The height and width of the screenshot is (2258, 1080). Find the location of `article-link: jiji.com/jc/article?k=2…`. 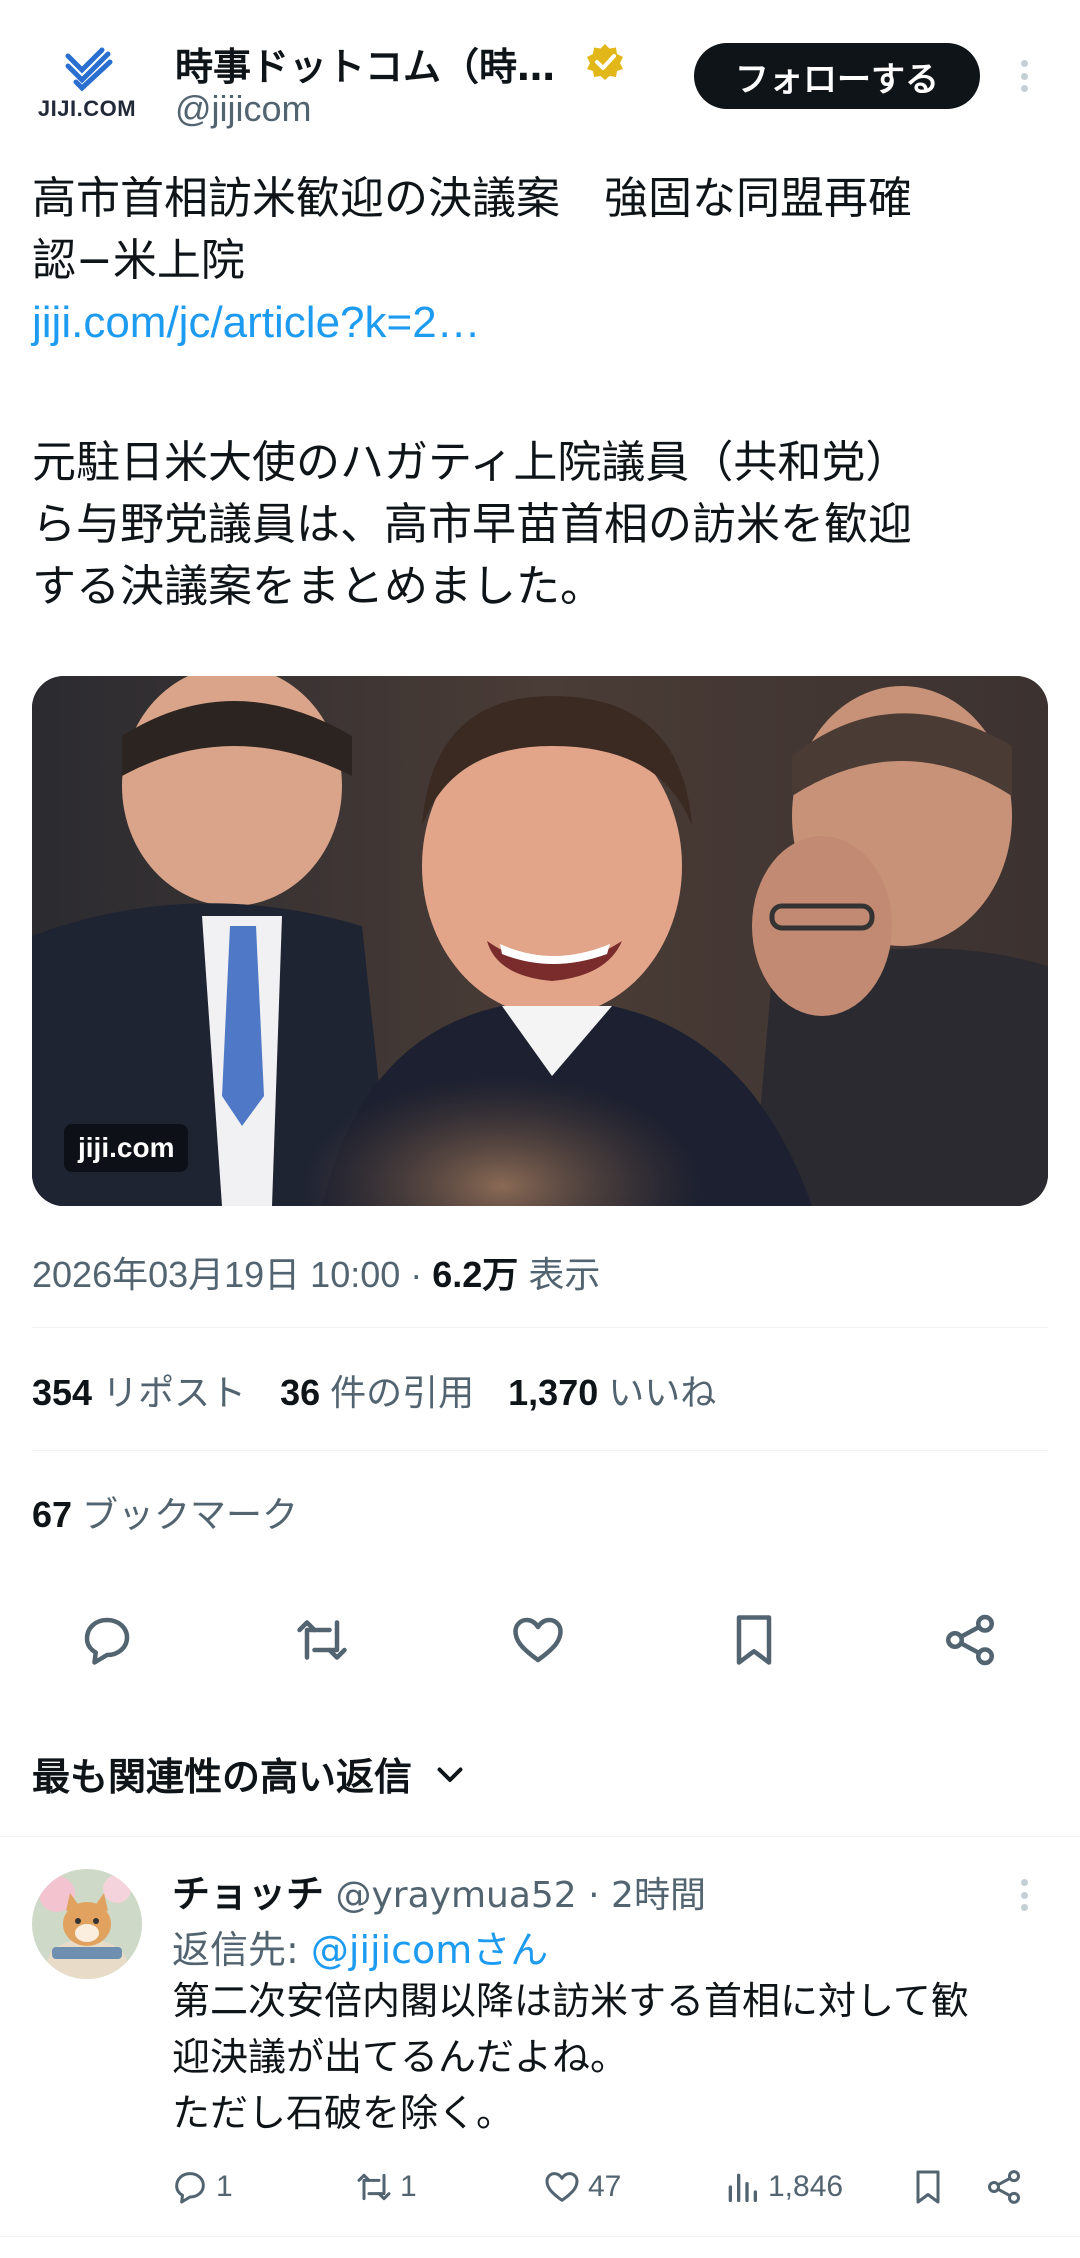

article-link: jiji.com/jc/article?k=2… is located at coordinates (540, 323).